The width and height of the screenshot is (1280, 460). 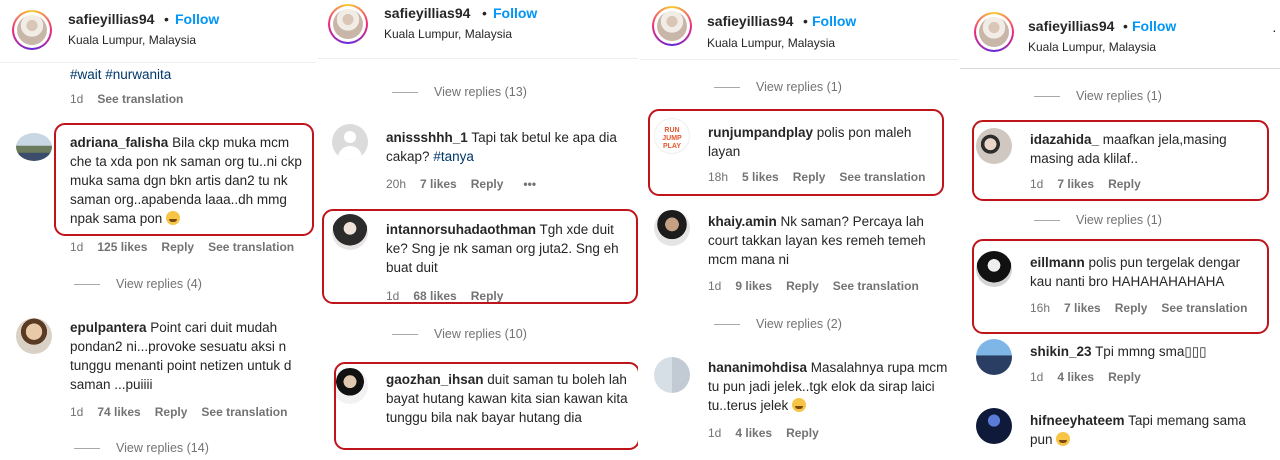 What do you see at coordinates (141, 448) in the screenshot?
I see `view-replies-button: View replies (14)` at bounding box center [141, 448].